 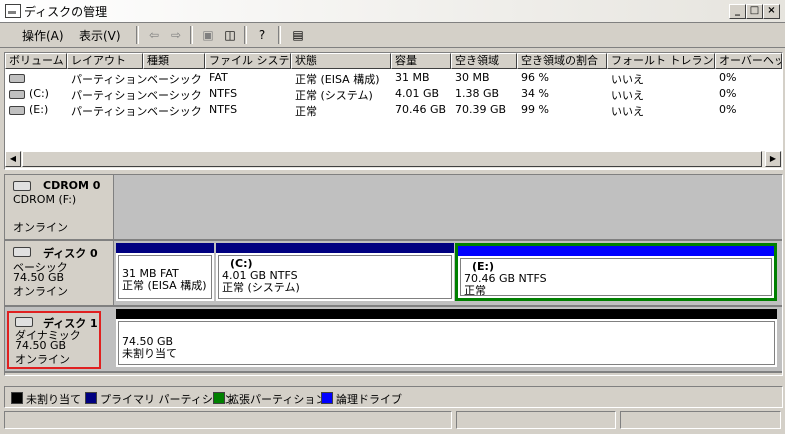 What do you see at coordinates (446, 314) in the screenshot?
I see `unallocated-bar` at bounding box center [446, 314].